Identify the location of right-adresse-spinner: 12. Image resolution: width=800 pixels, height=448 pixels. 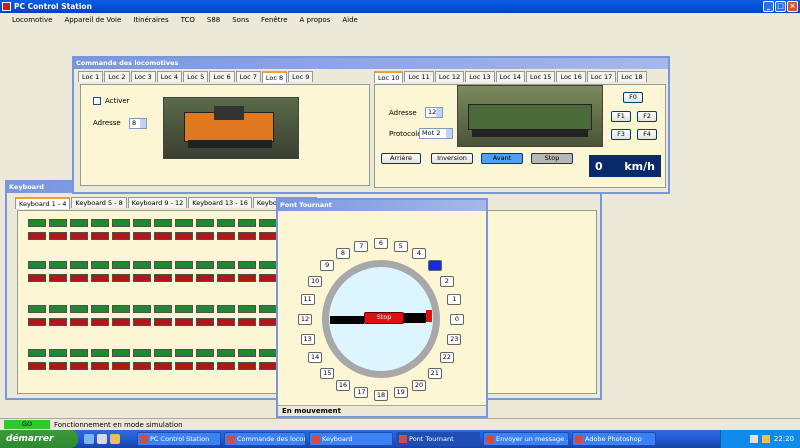
(434, 112).